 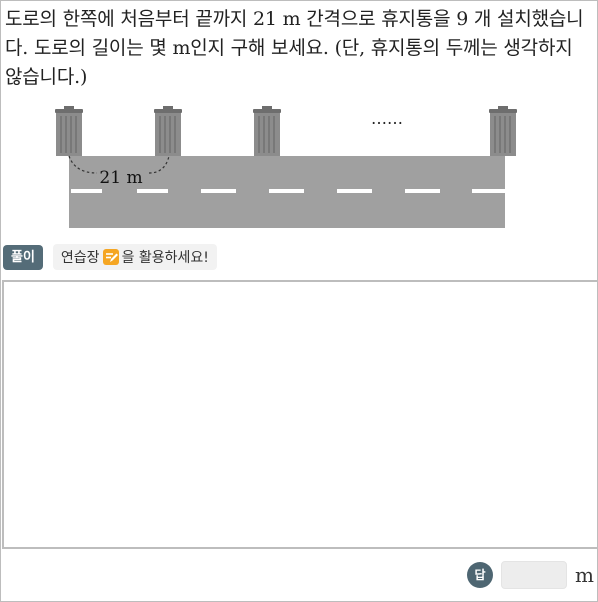 I want to click on answer-input, so click(x=534, y=575).